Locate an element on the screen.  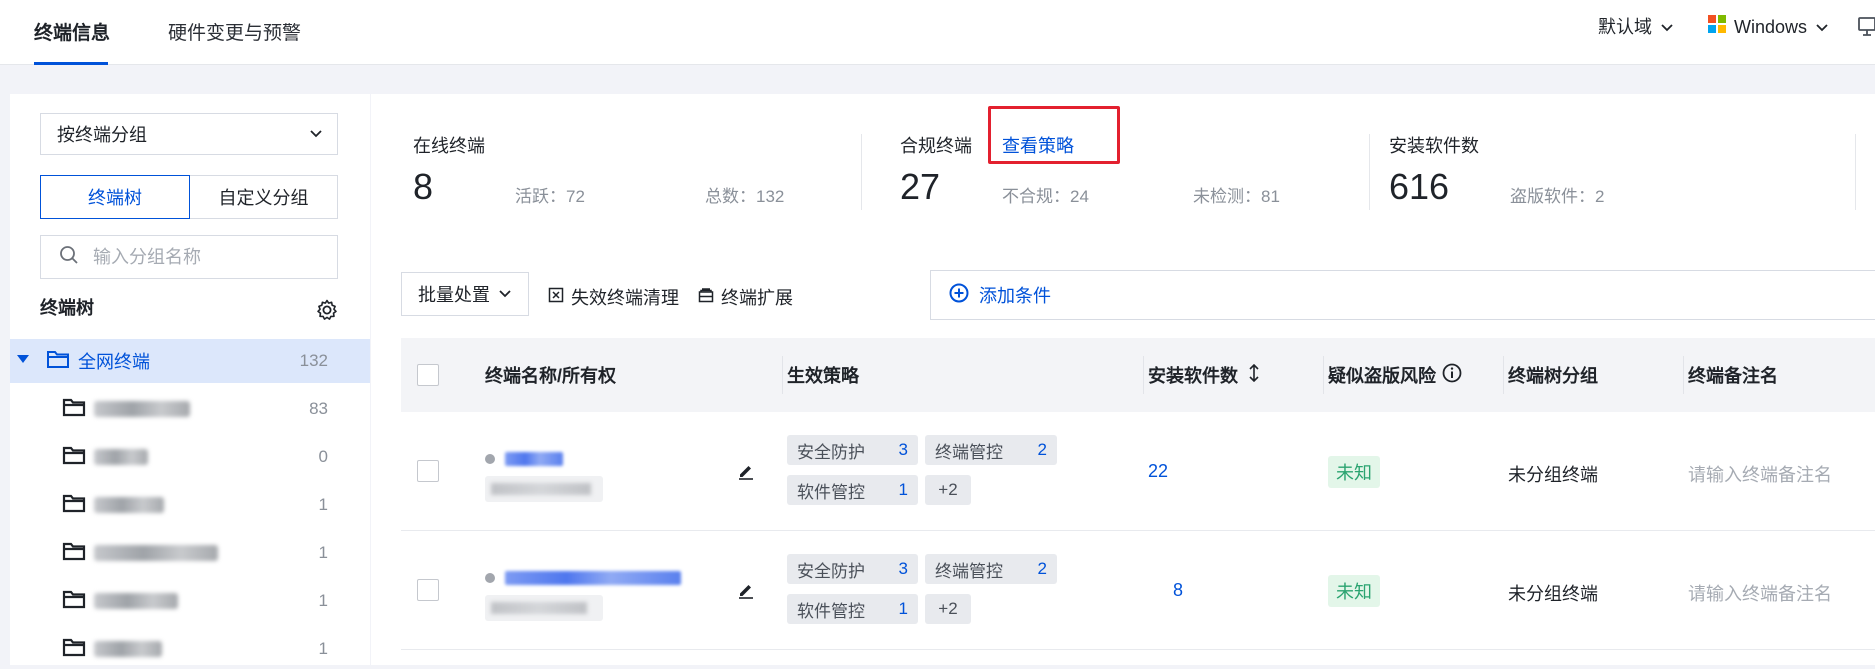
terminal-extend-button: 终端扩展 is located at coordinates (745, 297).